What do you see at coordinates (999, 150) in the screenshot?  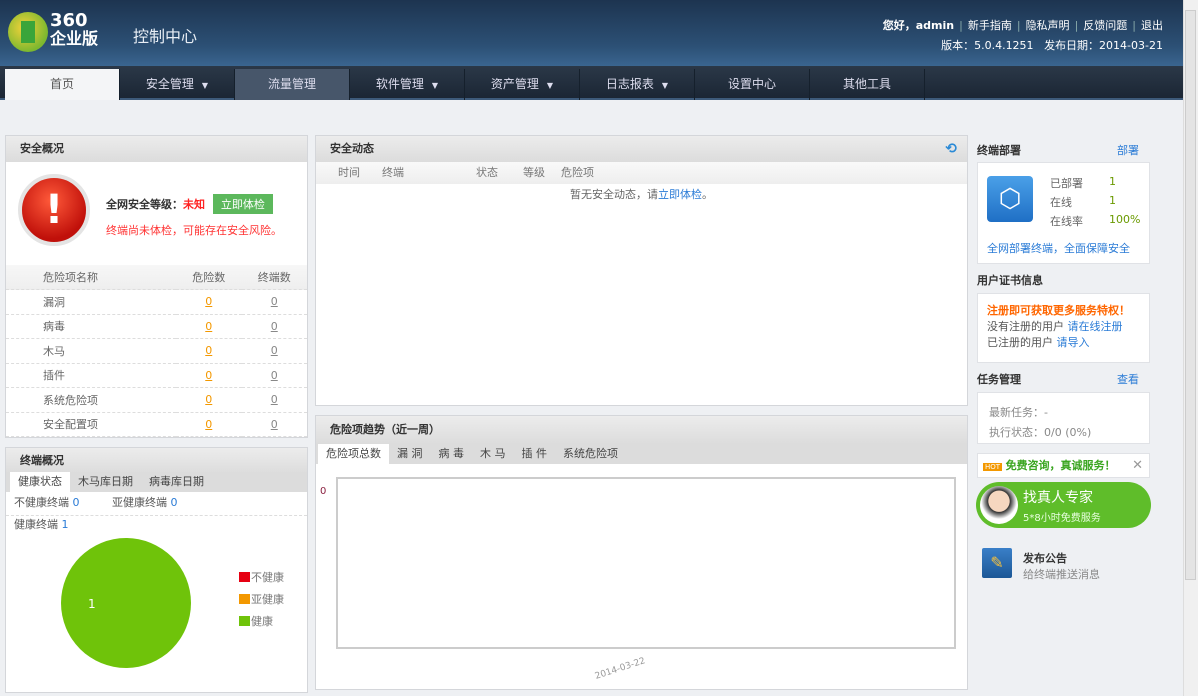 I see `deploy-title: 终端部署` at bounding box center [999, 150].